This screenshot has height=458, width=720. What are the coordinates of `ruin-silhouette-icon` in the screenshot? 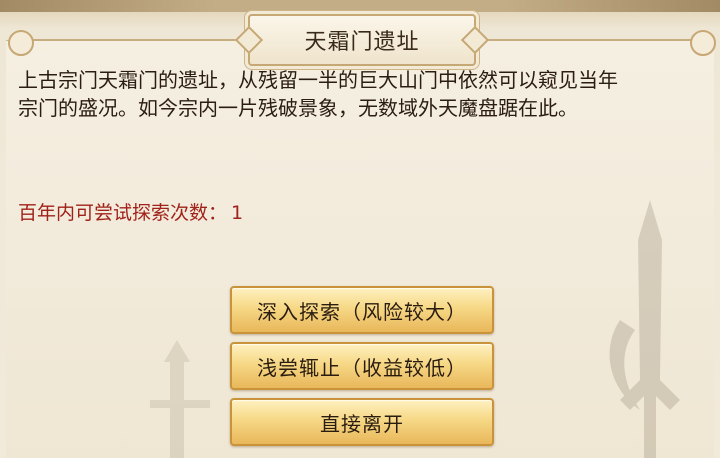 It's located at (180, 399).